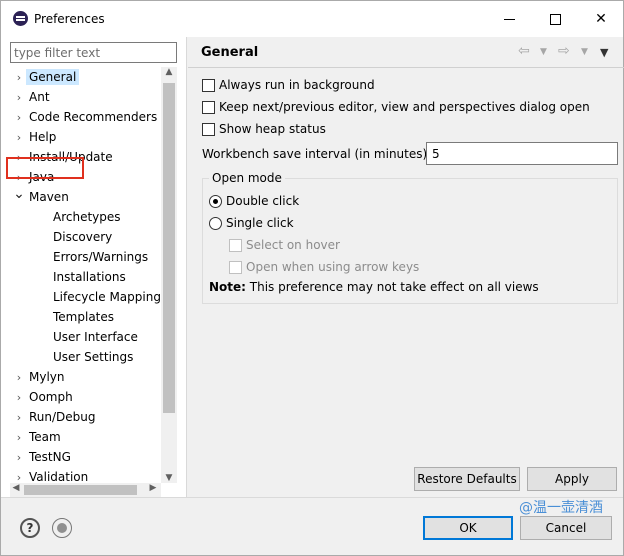  Describe the element at coordinates (467, 479) in the screenshot. I see `restore-defaults-button: Restore Defaults` at that location.